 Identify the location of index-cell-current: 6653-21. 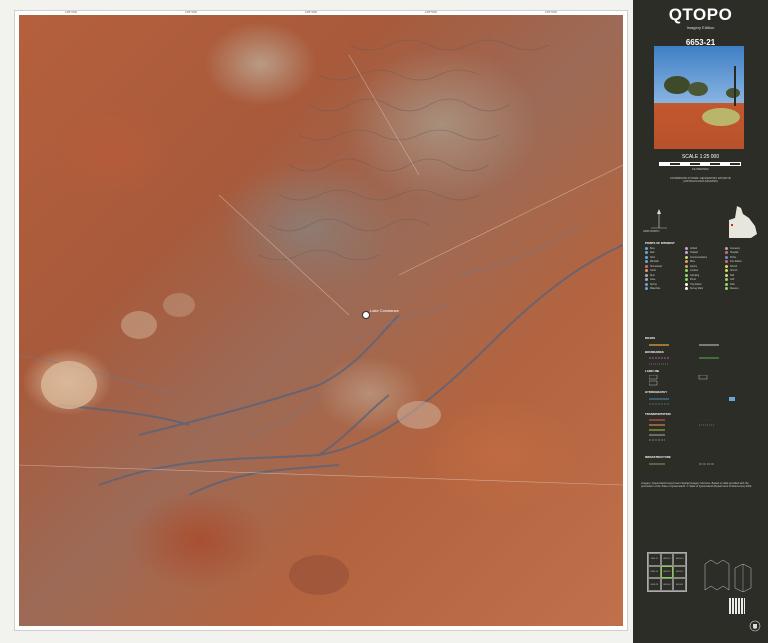
(667, 572).